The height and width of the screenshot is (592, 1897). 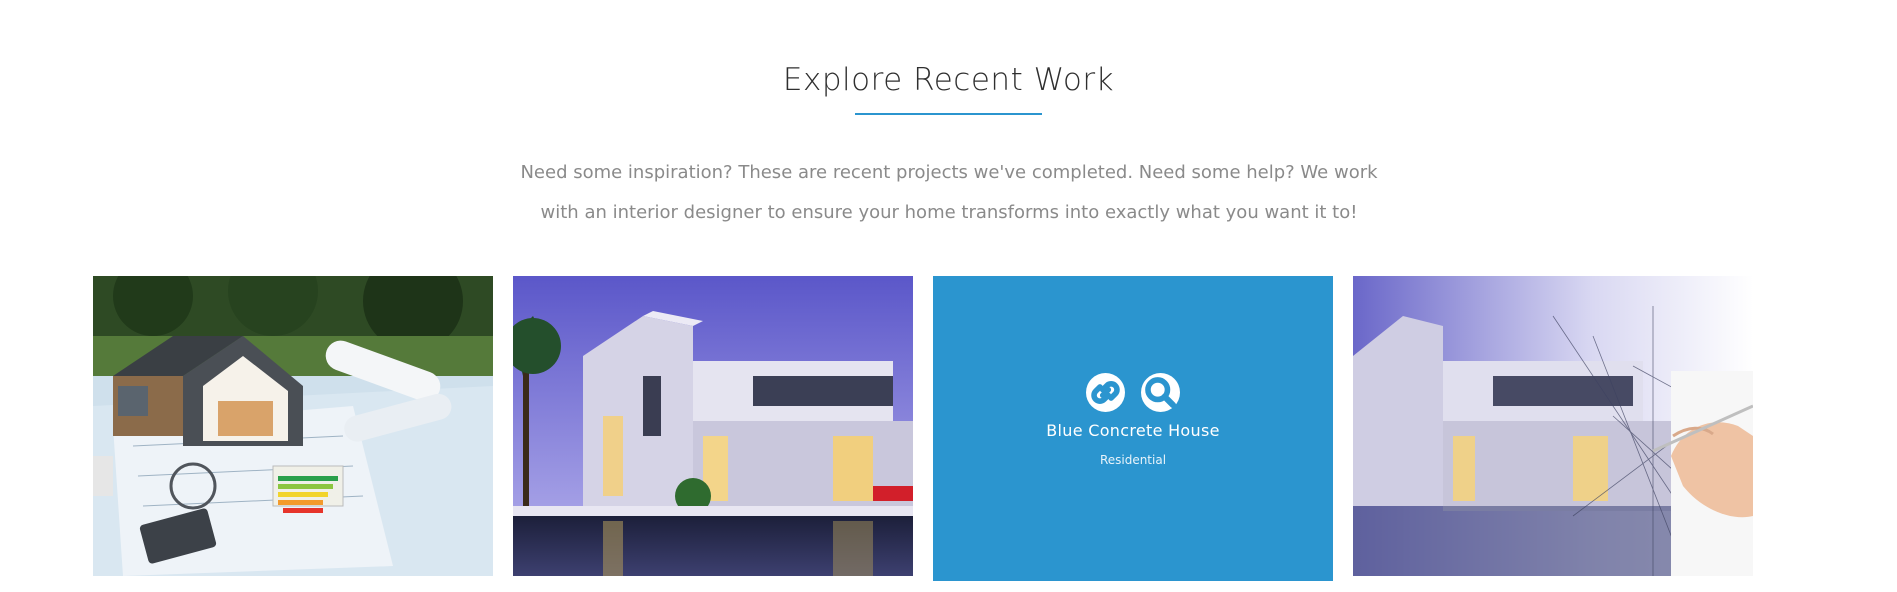 I want to click on search-icon, so click(x=1161, y=393).